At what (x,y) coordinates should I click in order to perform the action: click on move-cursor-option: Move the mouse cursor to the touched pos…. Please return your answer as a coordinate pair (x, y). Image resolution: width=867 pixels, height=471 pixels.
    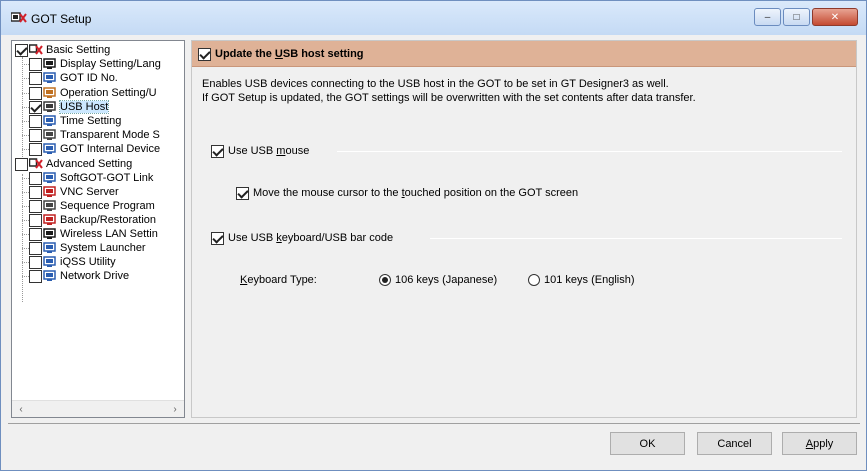
    Looking at the image, I should click on (407, 193).